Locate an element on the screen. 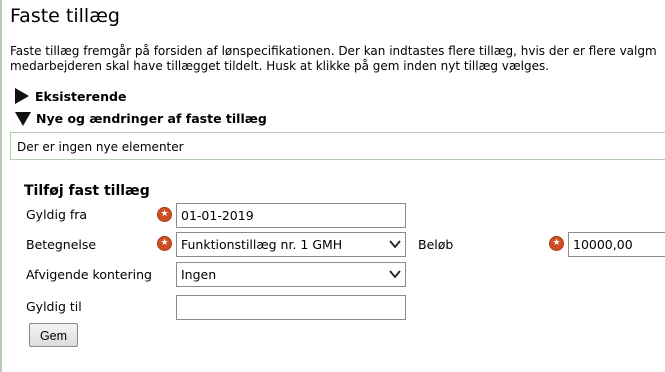 The image size is (665, 372). triangle-down-icon is located at coordinates (23, 118).